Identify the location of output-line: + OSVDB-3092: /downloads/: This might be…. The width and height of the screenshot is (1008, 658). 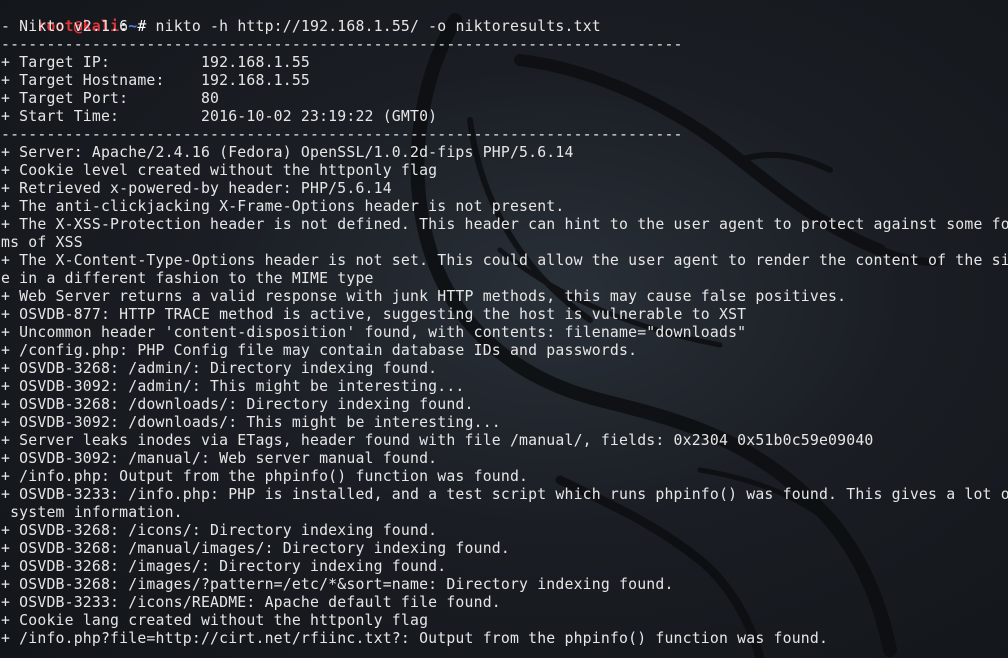
(251, 422).